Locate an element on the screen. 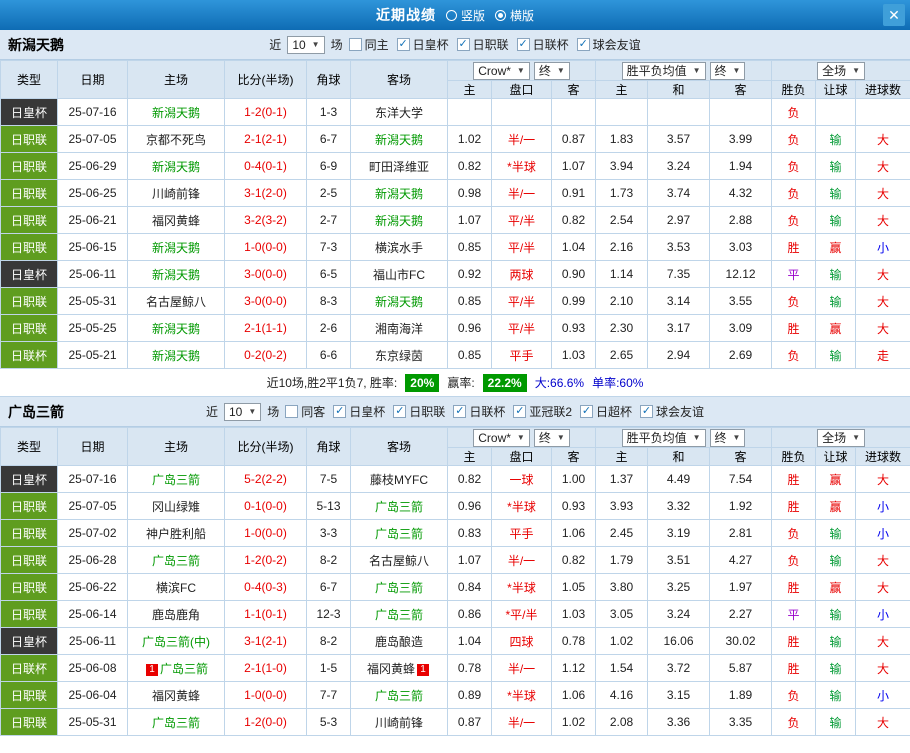 The image size is (910, 753). corner-cell: 2-7 is located at coordinates (328, 220).